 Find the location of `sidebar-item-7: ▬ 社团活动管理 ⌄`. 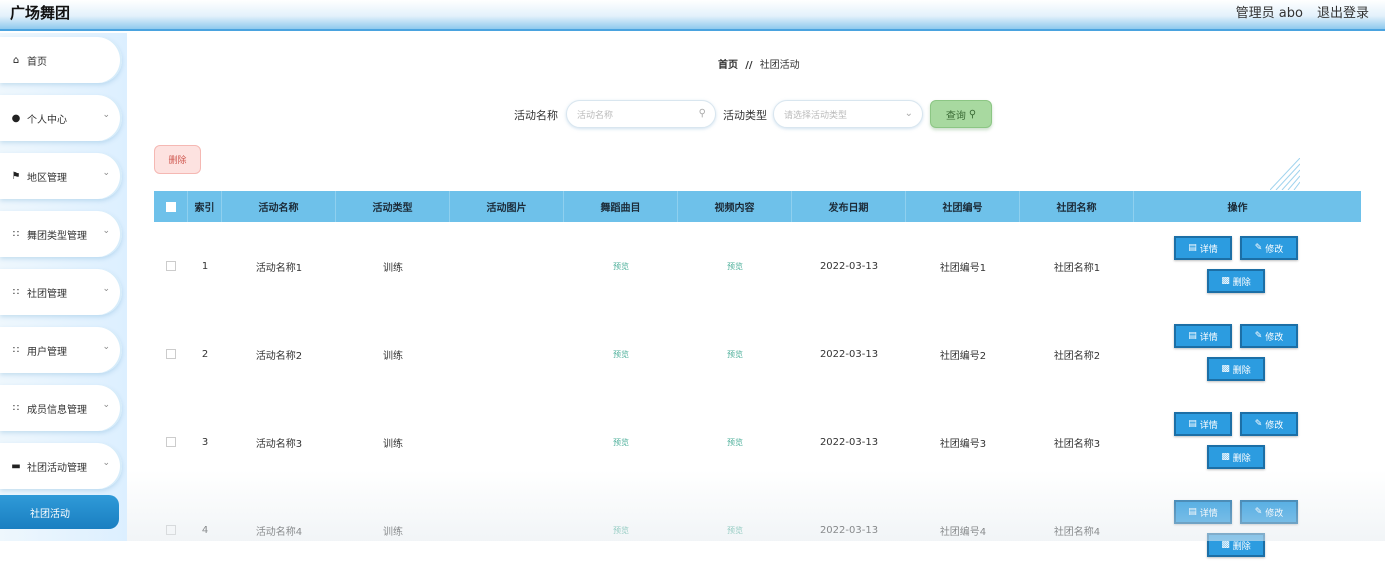

sidebar-item-7: ▬ 社团活动管理 ⌄ is located at coordinates (61, 466).